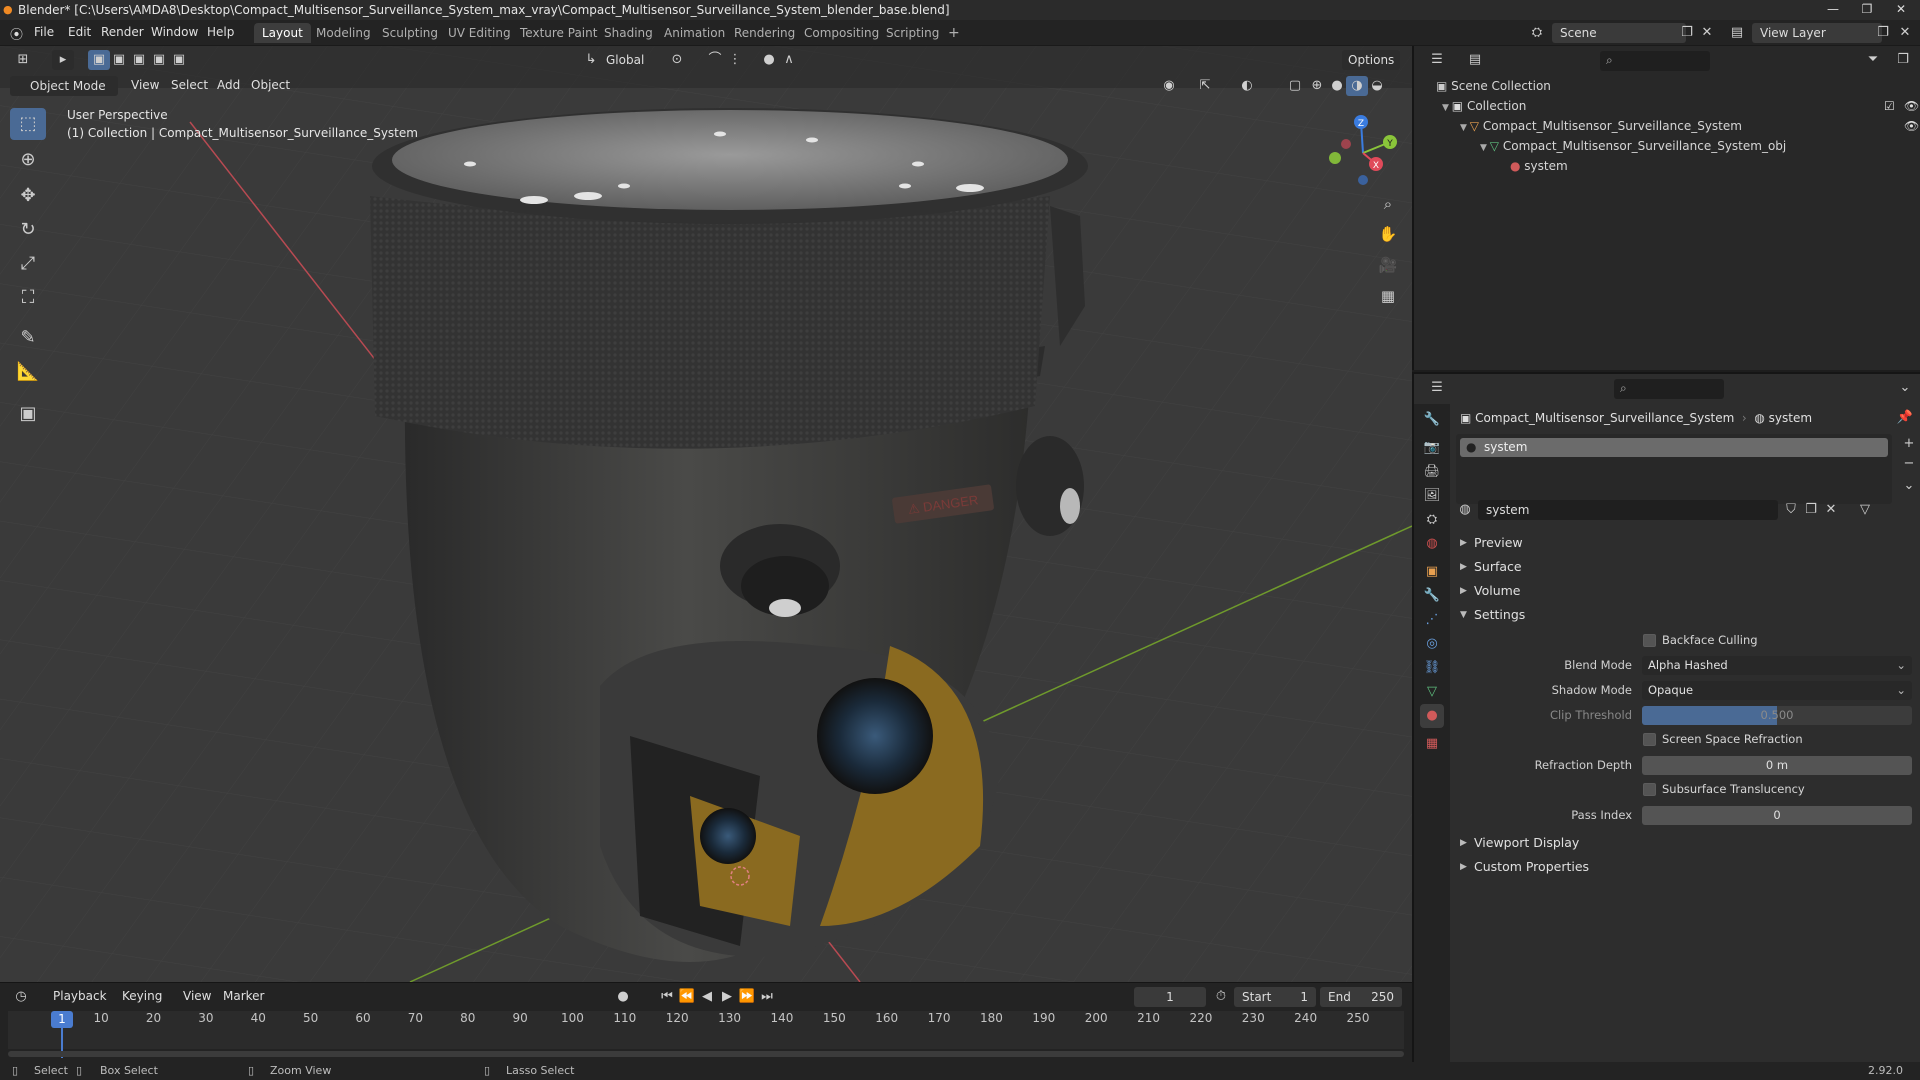 Image resolution: width=1920 pixels, height=1080 pixels. Describe the element at coordinates (1388, 265) in the screenshot. I see `camera-view-icon: 🎥` at that location.